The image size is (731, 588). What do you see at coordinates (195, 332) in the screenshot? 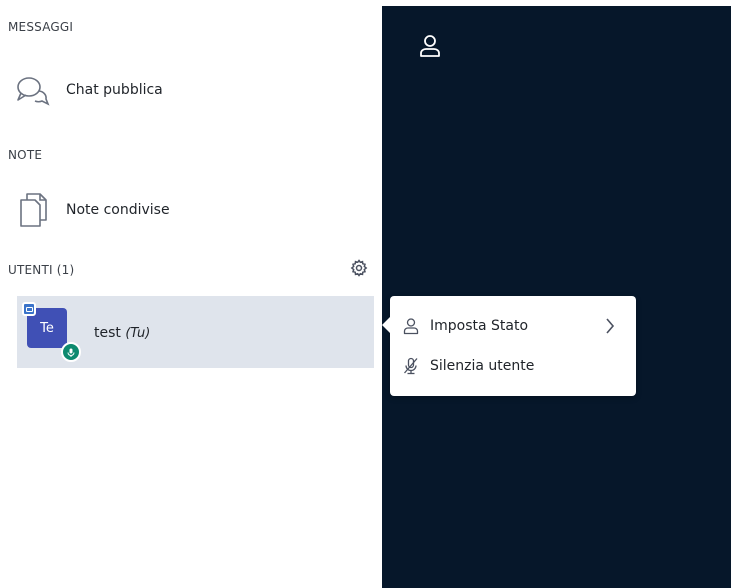
I see `user-list-item-test: Te test (Tu)` at bounding box center [195, 332].